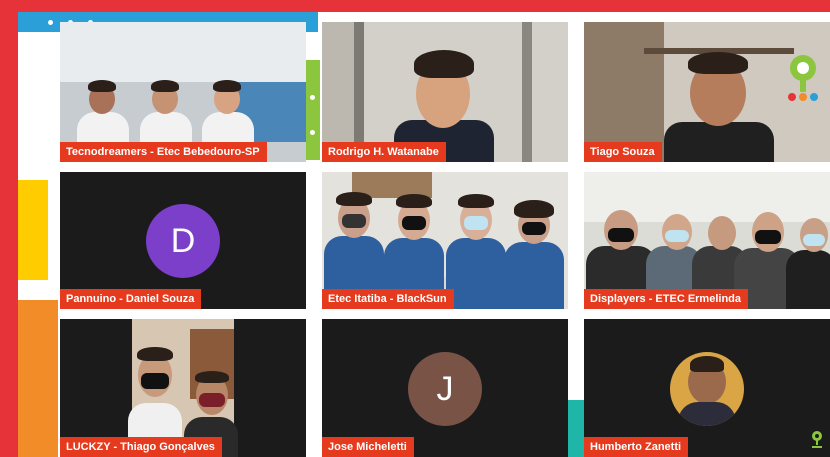  I want to click on participant-name: Rodrigo H. Watanabe, so click(384, 152).